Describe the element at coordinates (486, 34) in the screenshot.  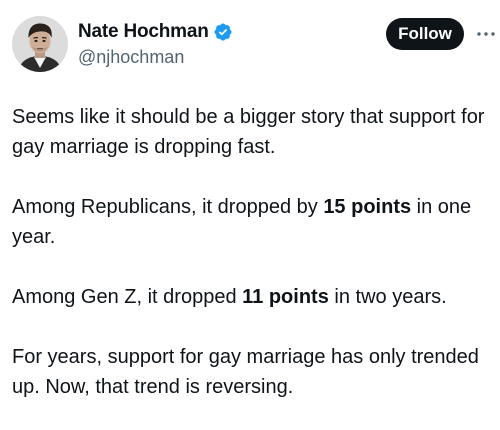
I see `more-options-icon` at that location.